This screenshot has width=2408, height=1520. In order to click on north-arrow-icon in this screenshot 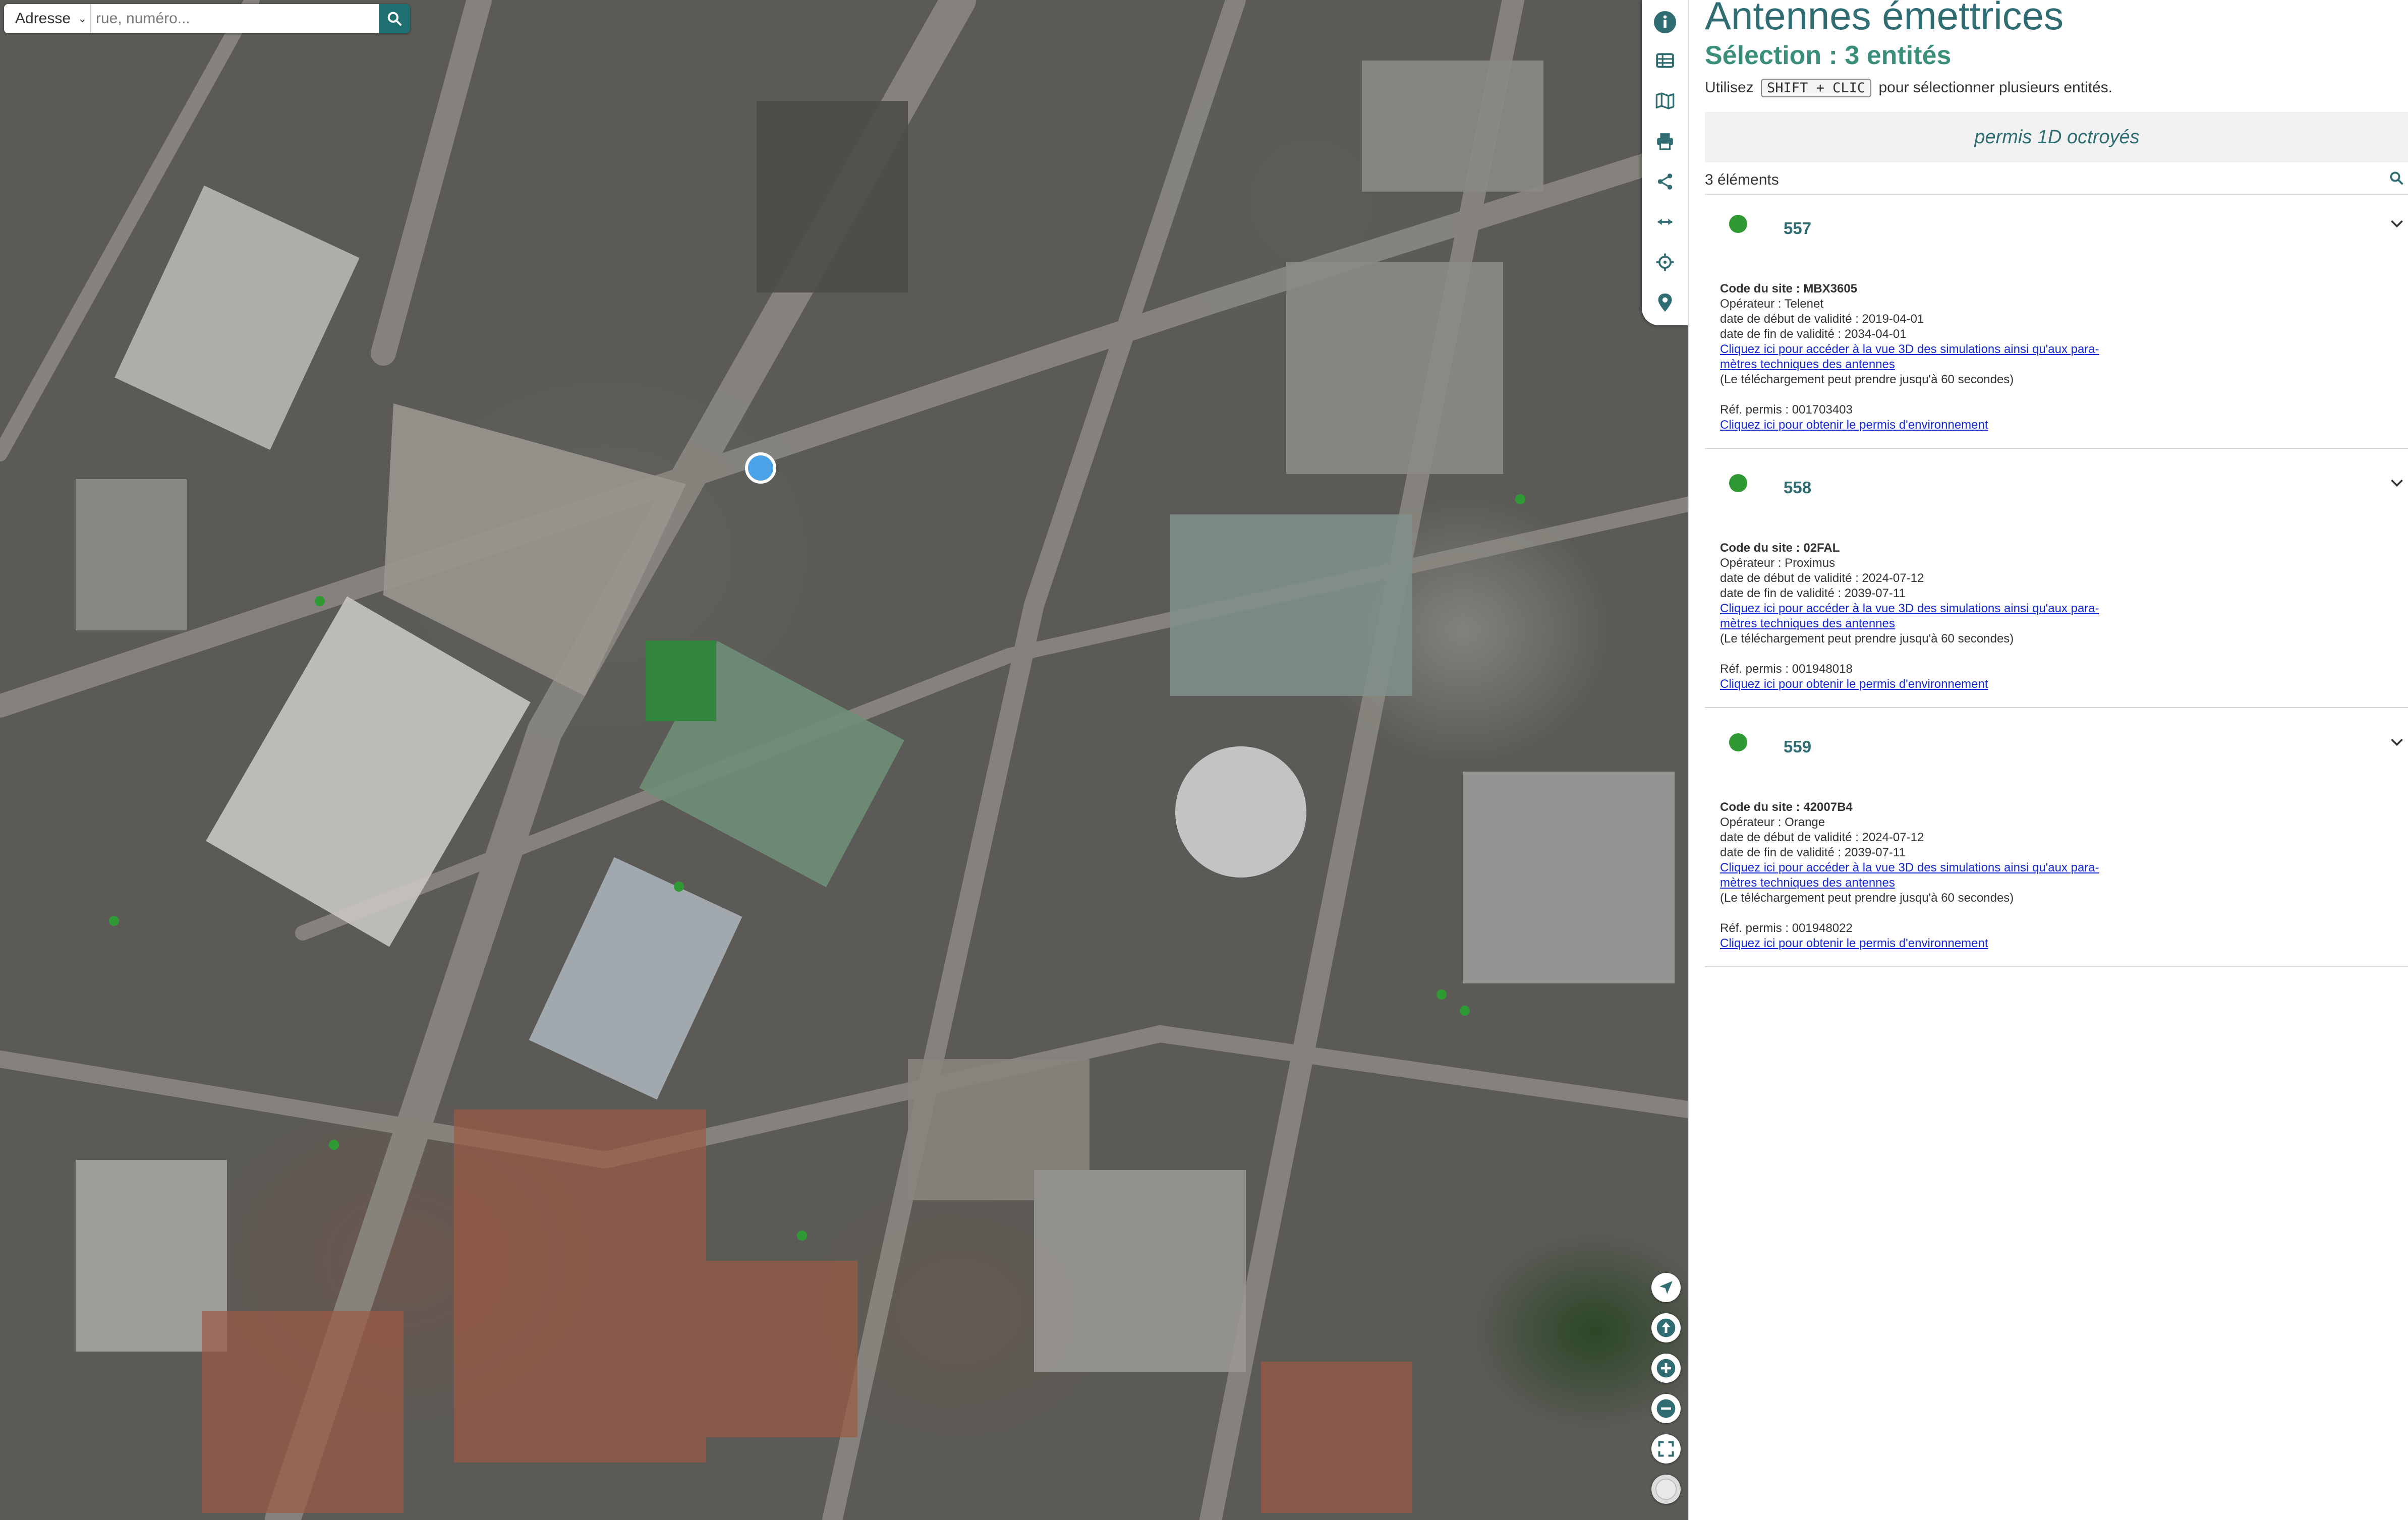, I will do `click(1666, 1327)`.